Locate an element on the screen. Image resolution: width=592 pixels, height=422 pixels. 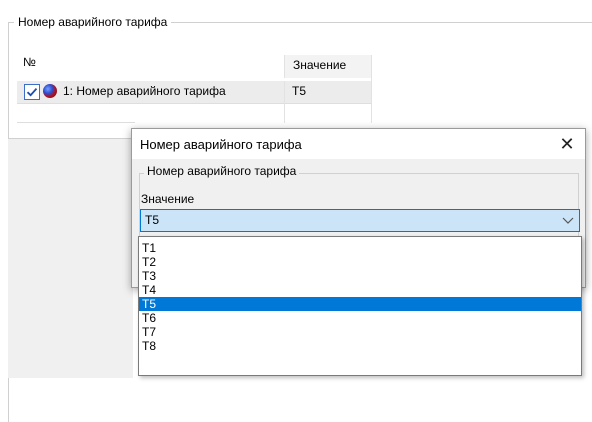
dropdown-option: T3 is located at coordinates (360, 276).